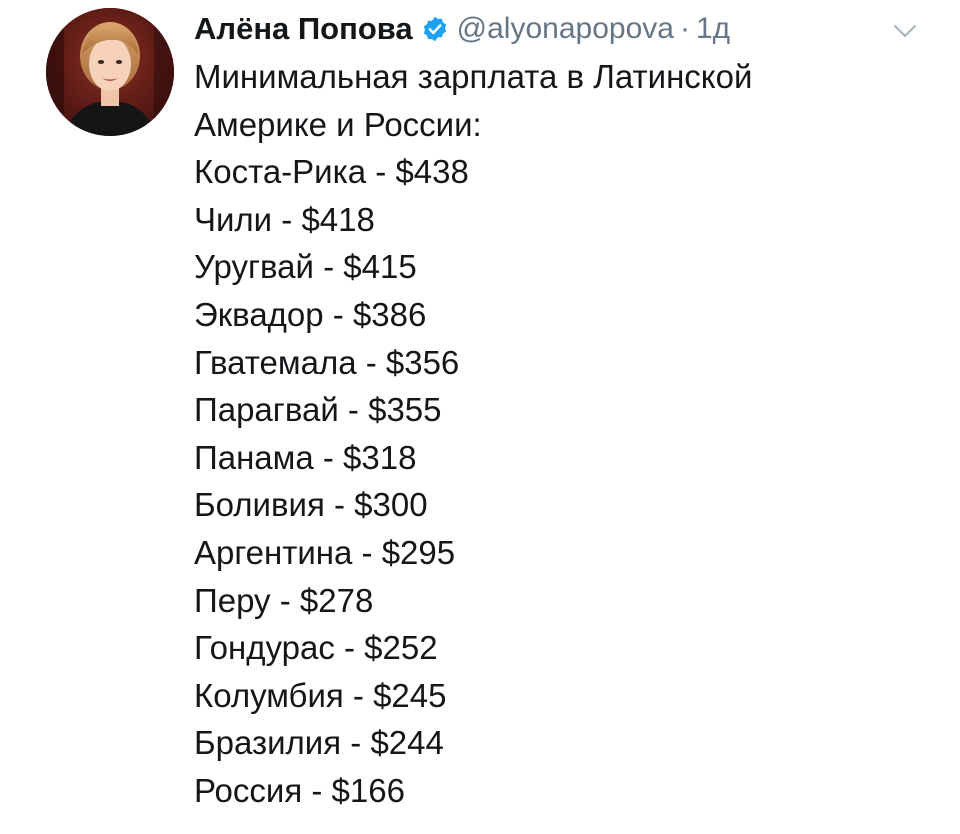 The image size is (960, 834). What do you see at coordinates (305, 267) in the screenshot?
I see `wage-list-item: Уругвай - $415` at bounding box center [305, 267].